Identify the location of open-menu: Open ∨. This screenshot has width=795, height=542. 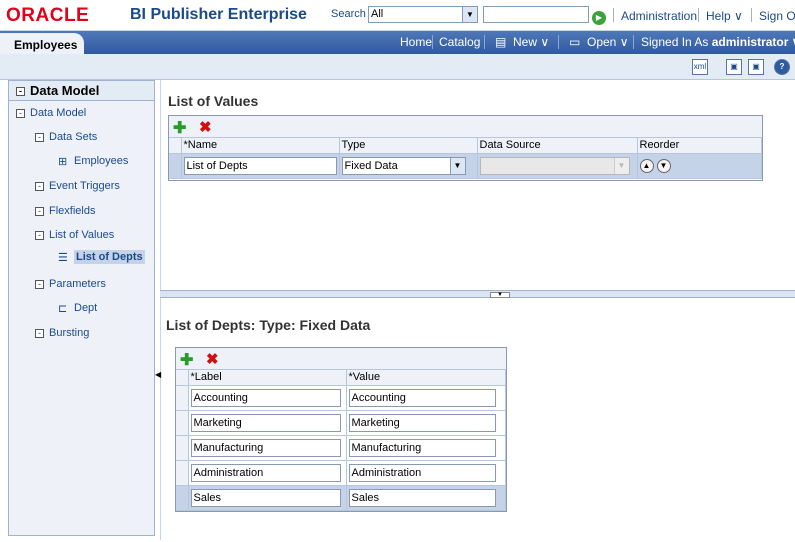
(607, 42).